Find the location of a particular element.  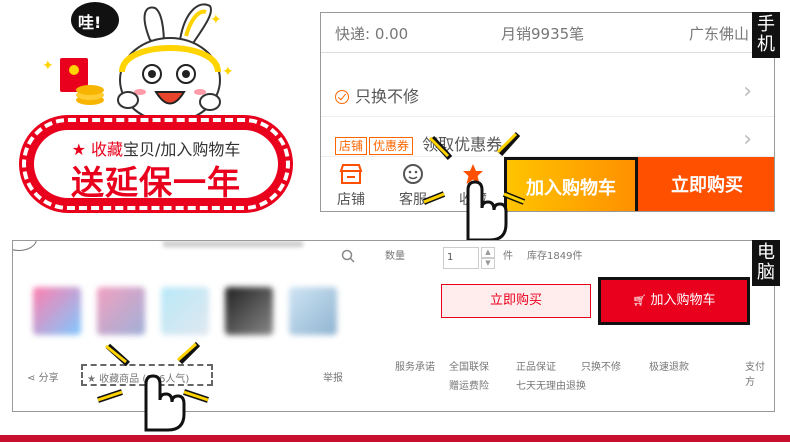

service-item: 只换不修 is located at coordinates (601, 367).